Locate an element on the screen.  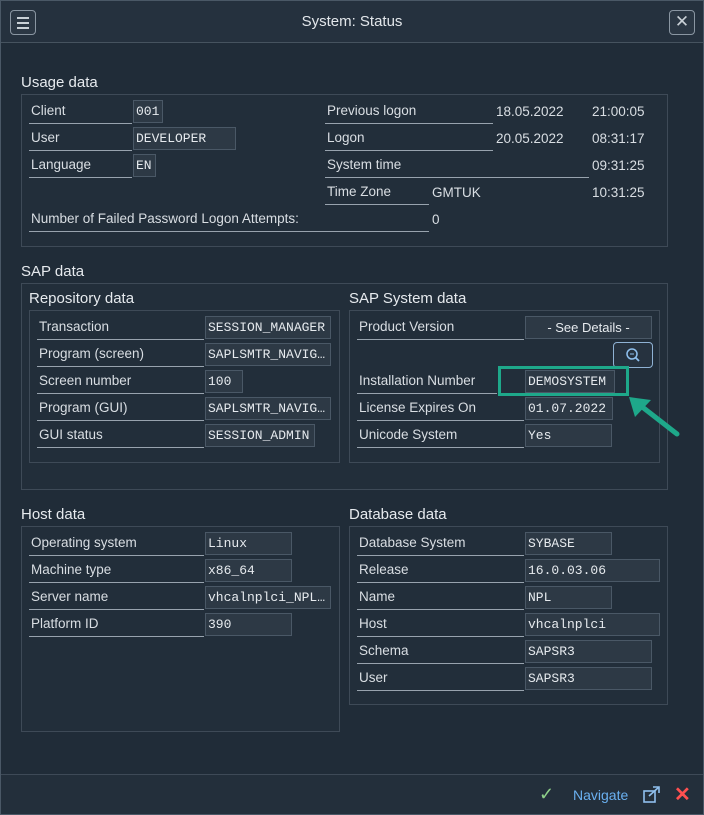
close-button: ✕ is located at coordinates (682, 22).